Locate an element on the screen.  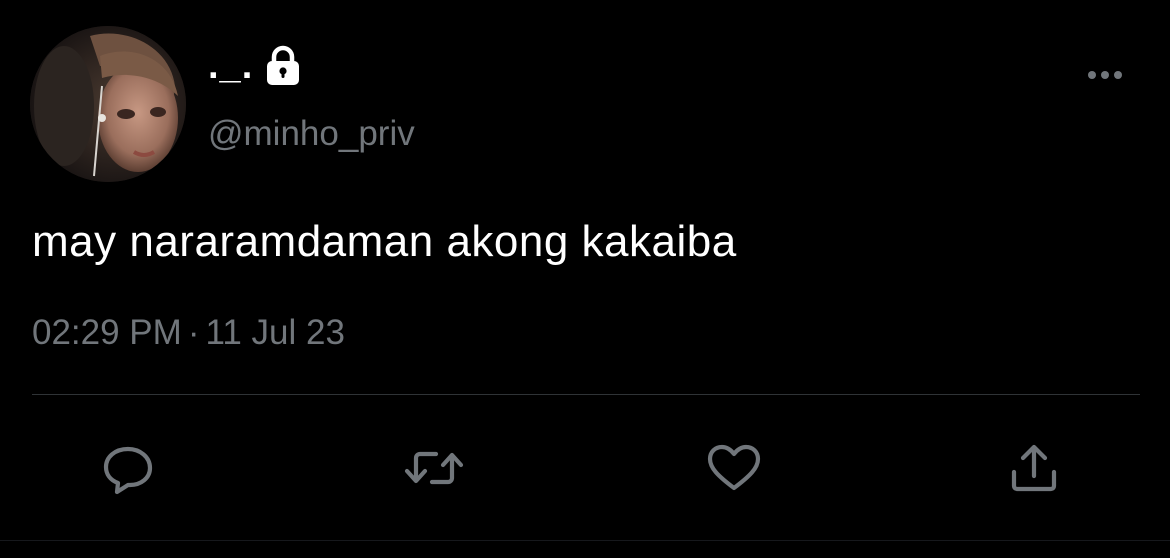
heart-icon is located at coordinates (734, 468).